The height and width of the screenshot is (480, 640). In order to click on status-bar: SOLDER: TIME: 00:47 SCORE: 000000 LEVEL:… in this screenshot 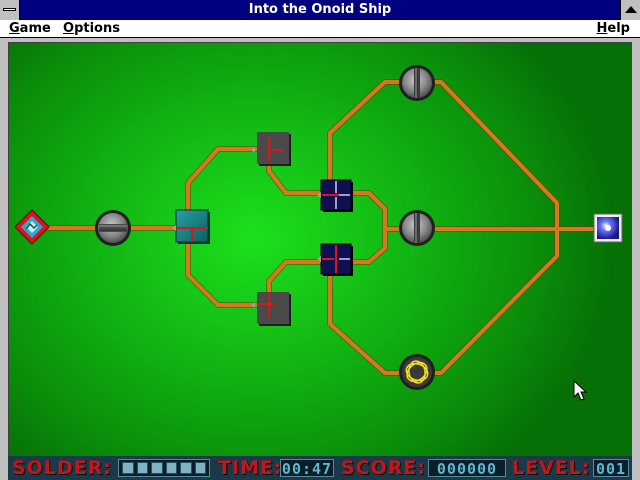, I will do `click(320, 468)`.